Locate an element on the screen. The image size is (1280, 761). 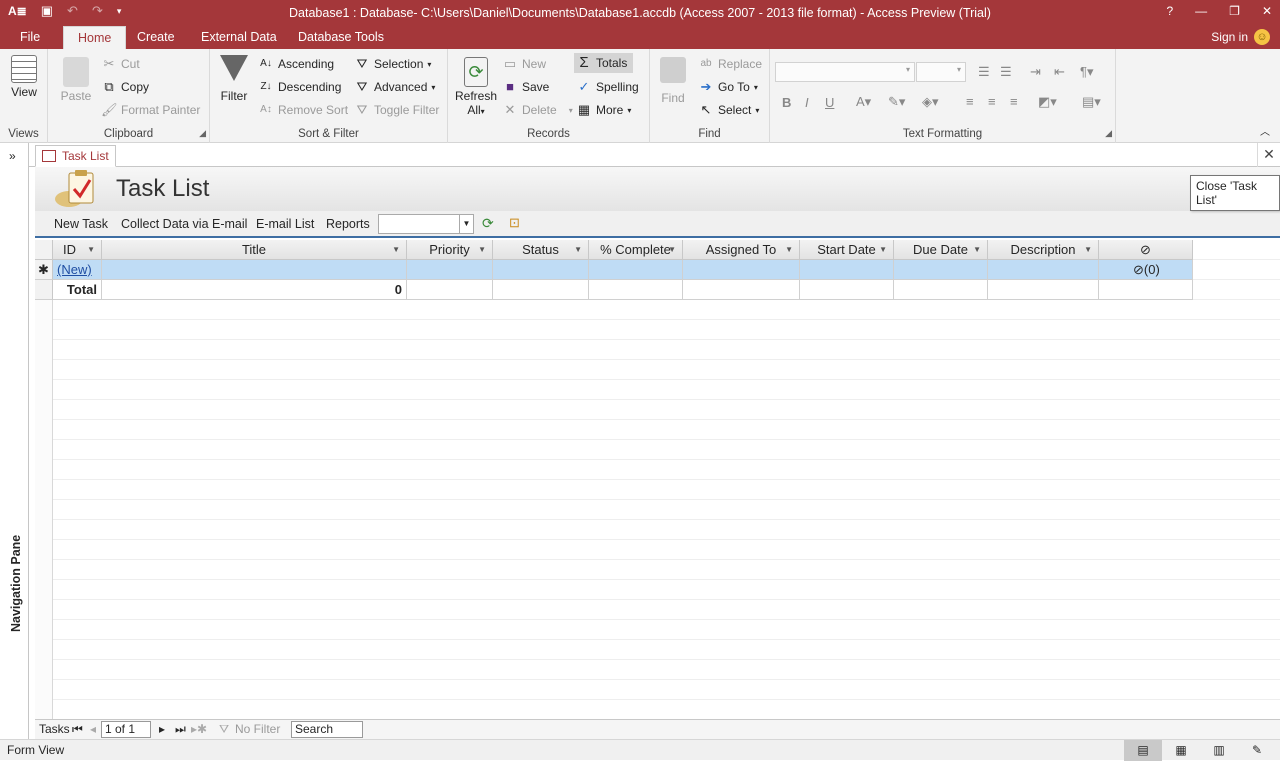
goto-button: ➔ Go To ▾ is located at coordinates (728, 87).